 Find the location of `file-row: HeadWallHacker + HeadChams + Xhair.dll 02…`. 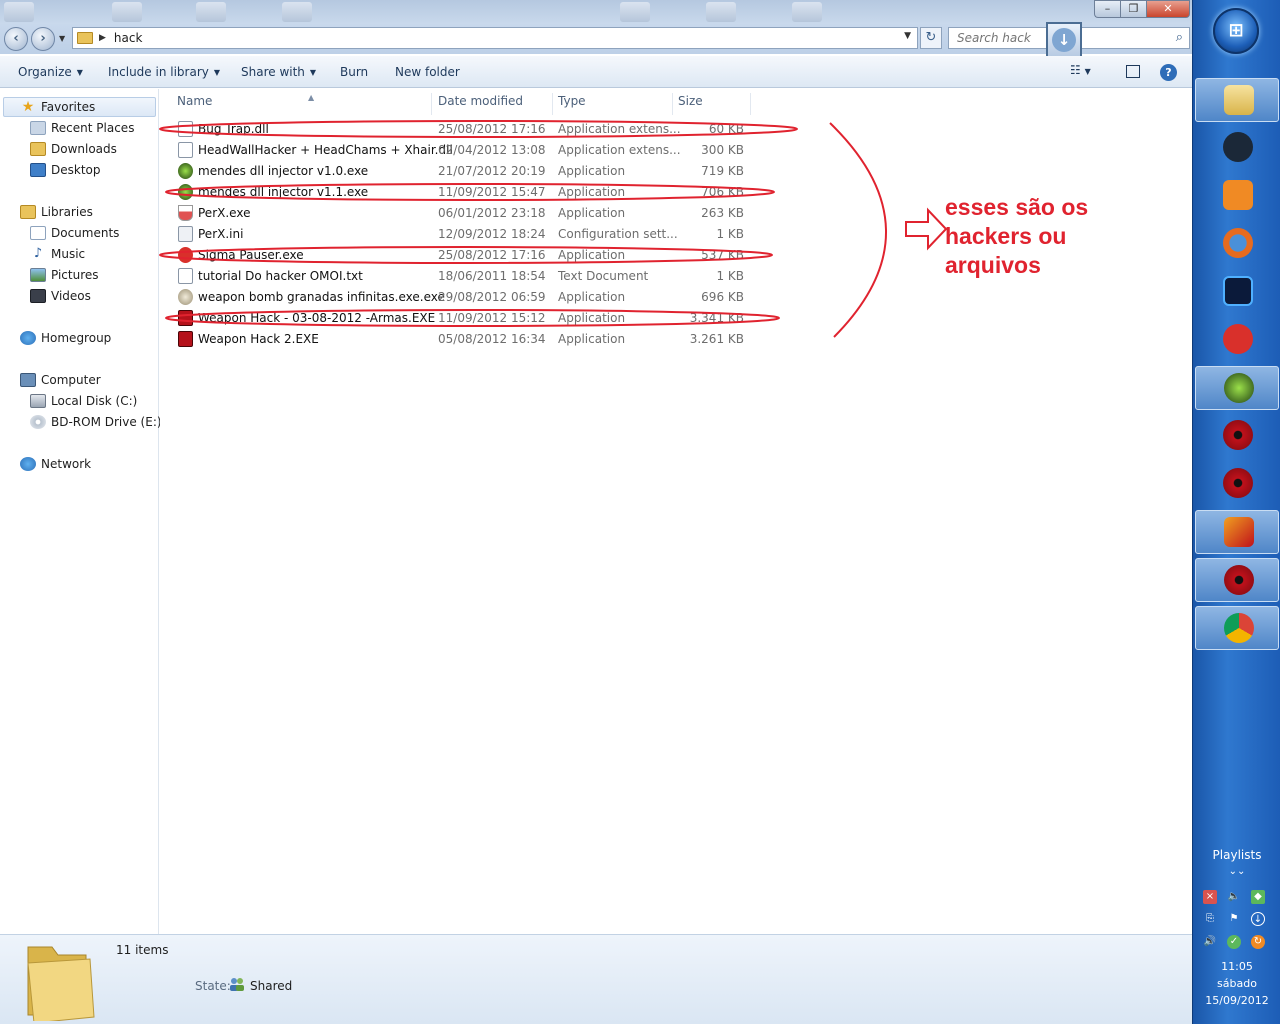

file-row: HeadWallHacker + HeadChams + Xhair.dll 02… is located at coordinates (466, 150).